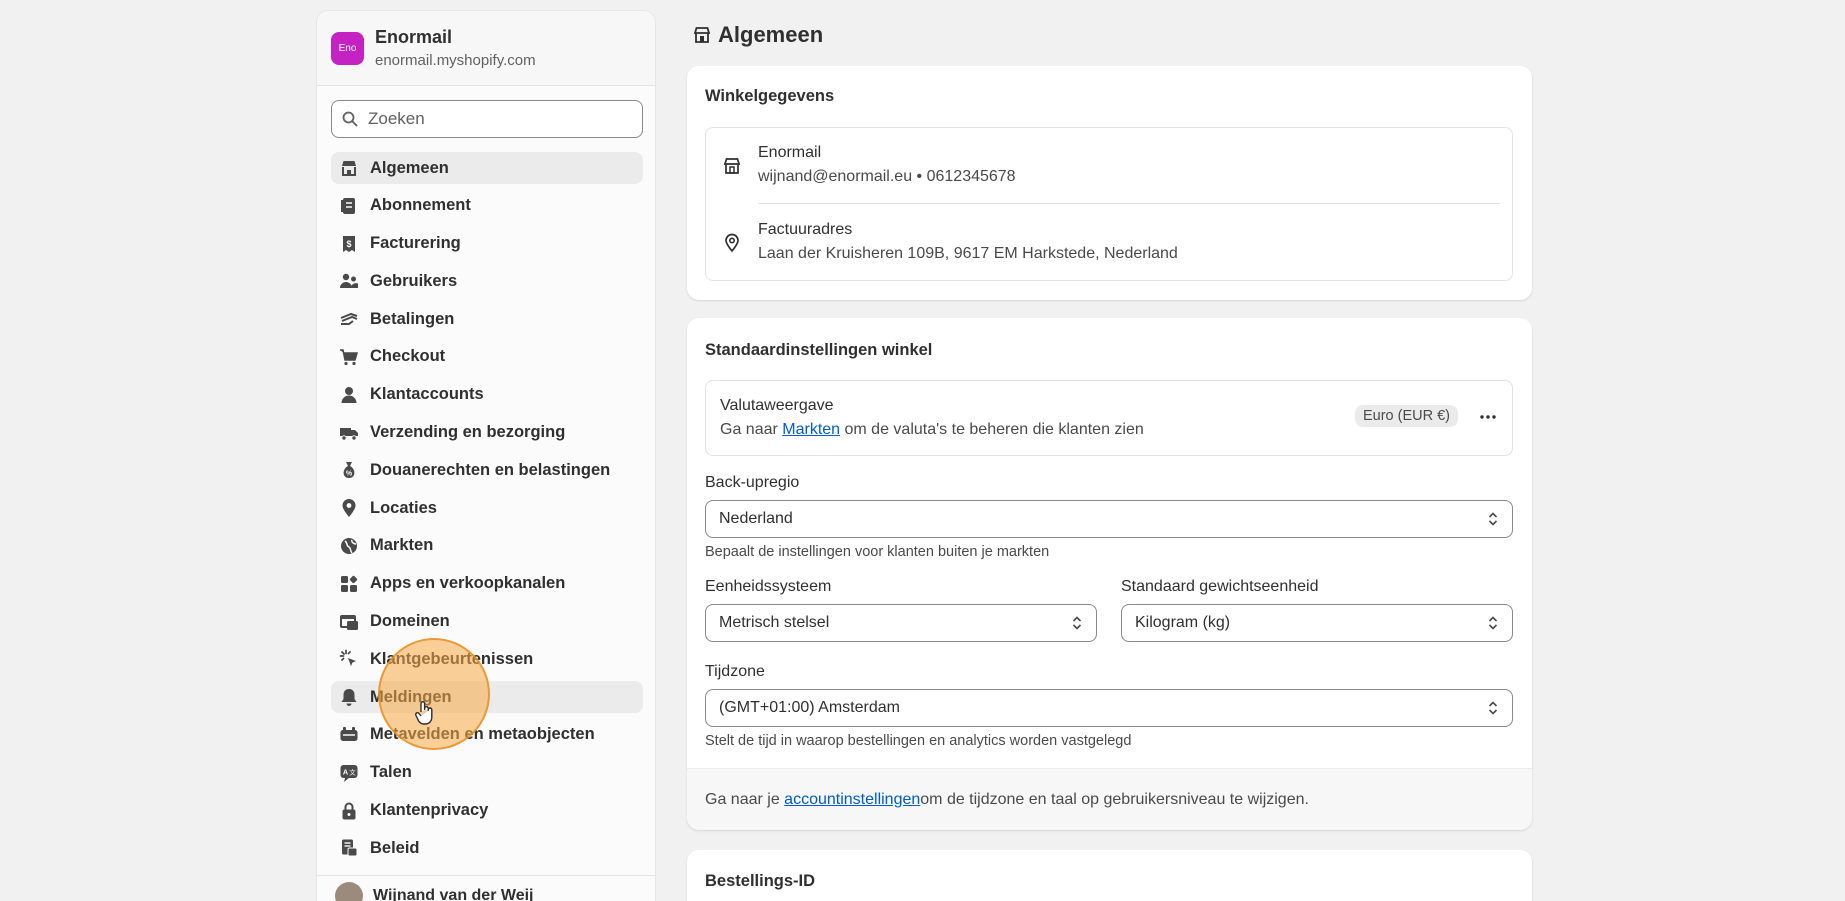 This screenshot has height=901, width=1845. Describe the element at coordinates (1488, 417) in the screenshot. I see `more-horizontal-icon` at that location.